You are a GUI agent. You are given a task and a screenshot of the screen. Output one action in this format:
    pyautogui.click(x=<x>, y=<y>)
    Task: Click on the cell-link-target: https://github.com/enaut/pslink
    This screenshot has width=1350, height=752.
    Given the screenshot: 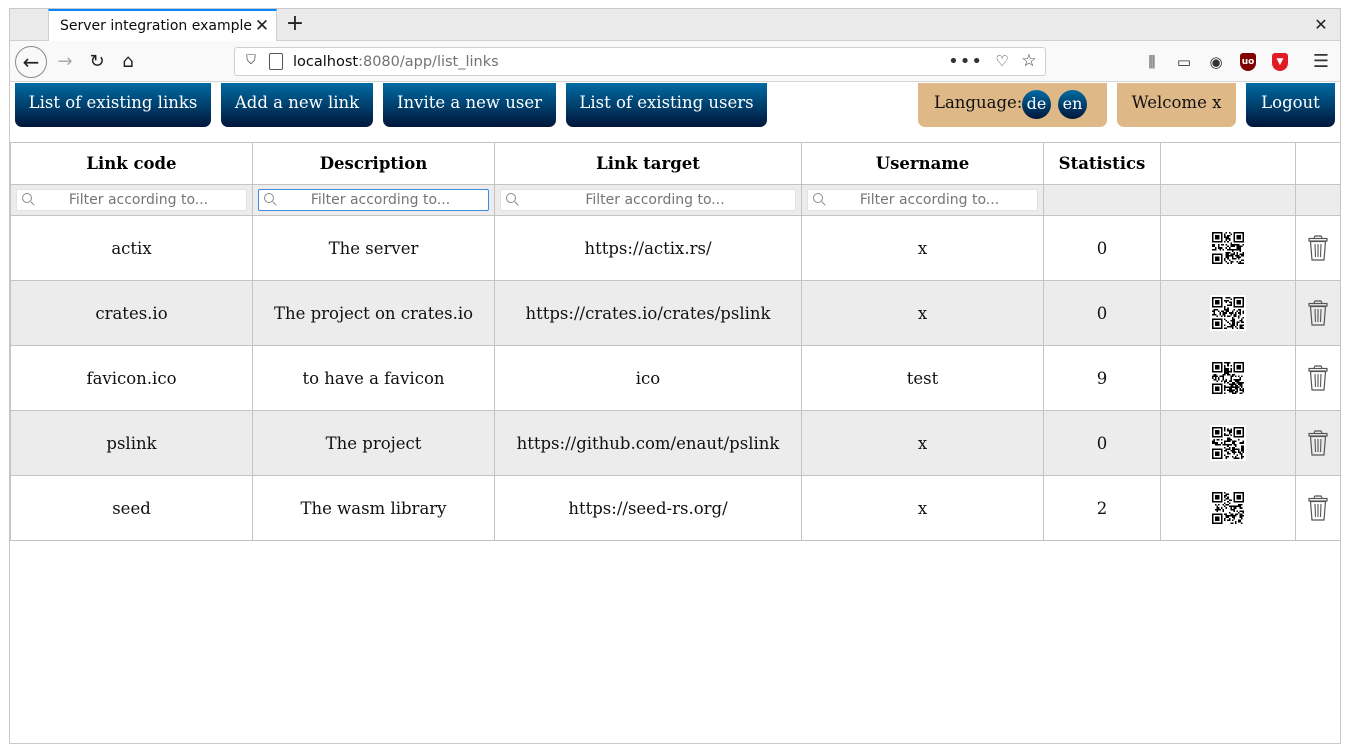 What is the action you would take?
    pyautogui.click(x=648, y=443)
    